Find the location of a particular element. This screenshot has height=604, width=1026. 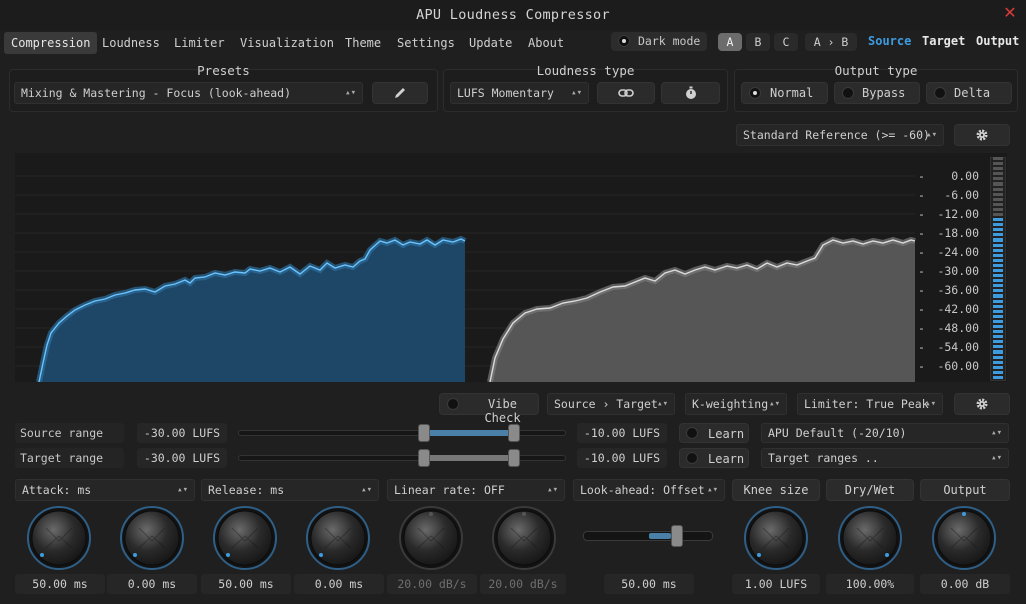

attack-value: 50.00 ms is located at coordinates (60, 584).